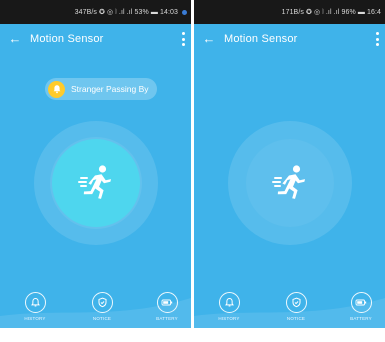  I want to click on notification-chip: Stranger Passing By, so click(101, 89).